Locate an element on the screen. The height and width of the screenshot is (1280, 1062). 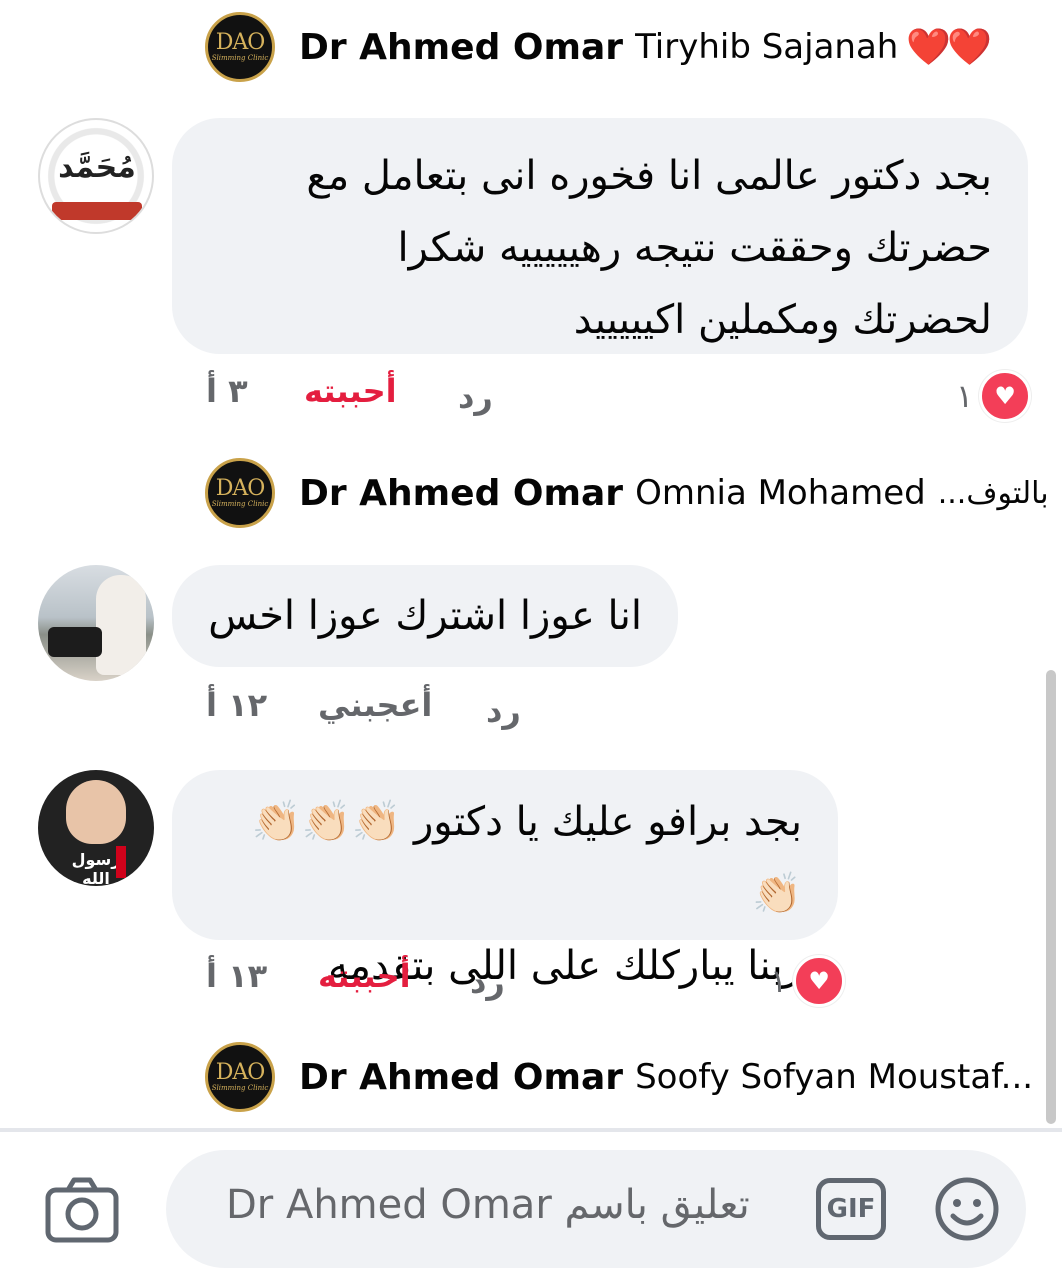
heart-emoji: ❤️❤️ is located at coordinates (949, 47).